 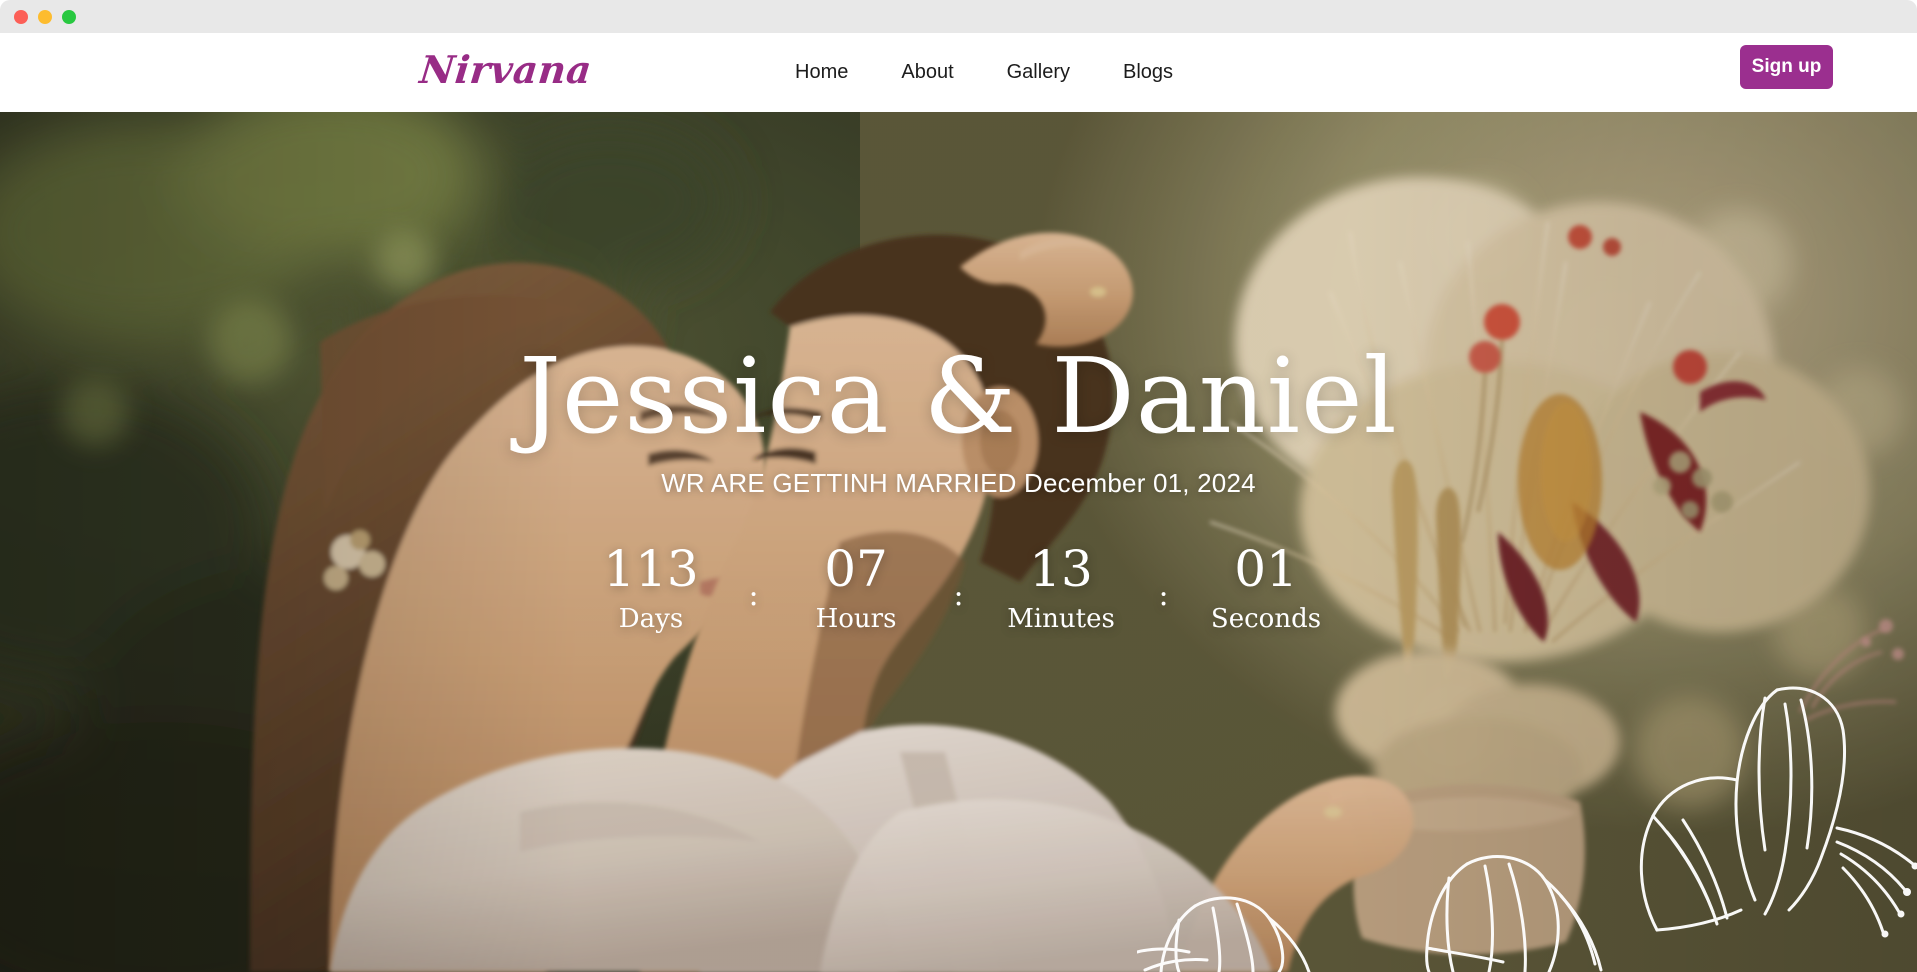 I want to click on maximize-window-icon, so click(x=69, y=16).